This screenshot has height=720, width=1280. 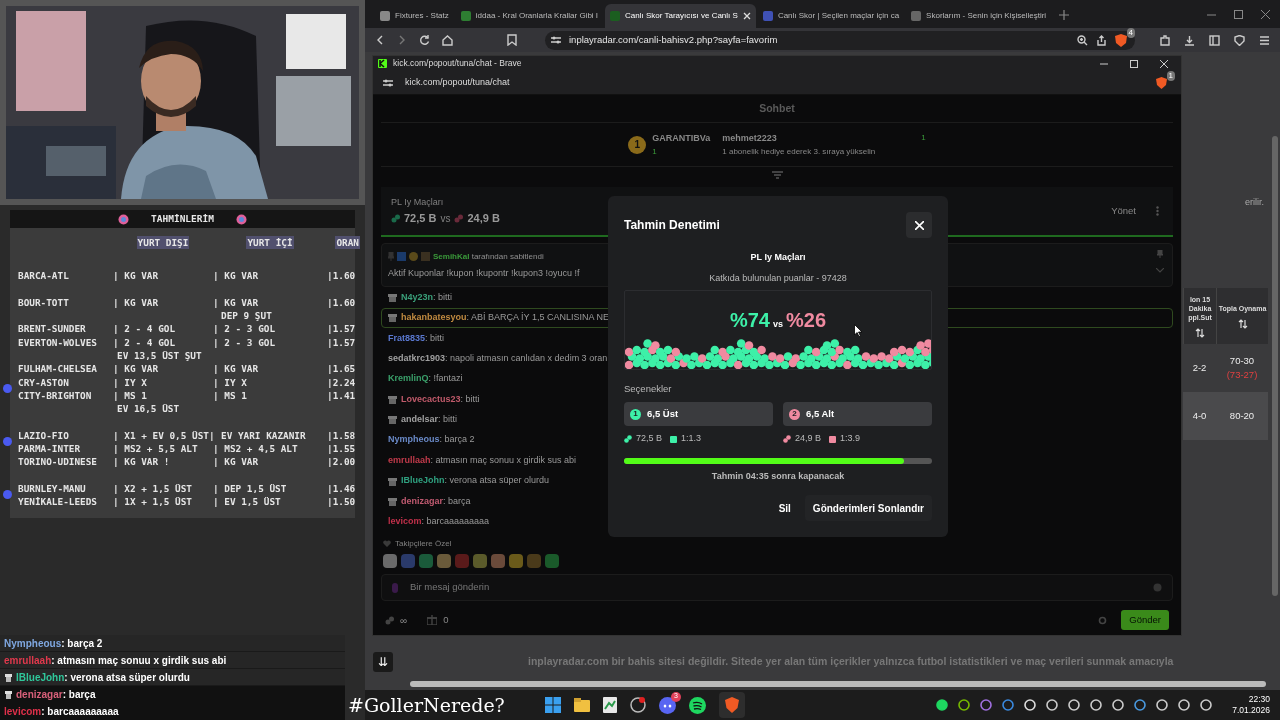 What do you see at coordinates (1251, 705) in the screenshot?
I see `clock: 22:30 7.01.2026` at bounding box center [1251, 705].